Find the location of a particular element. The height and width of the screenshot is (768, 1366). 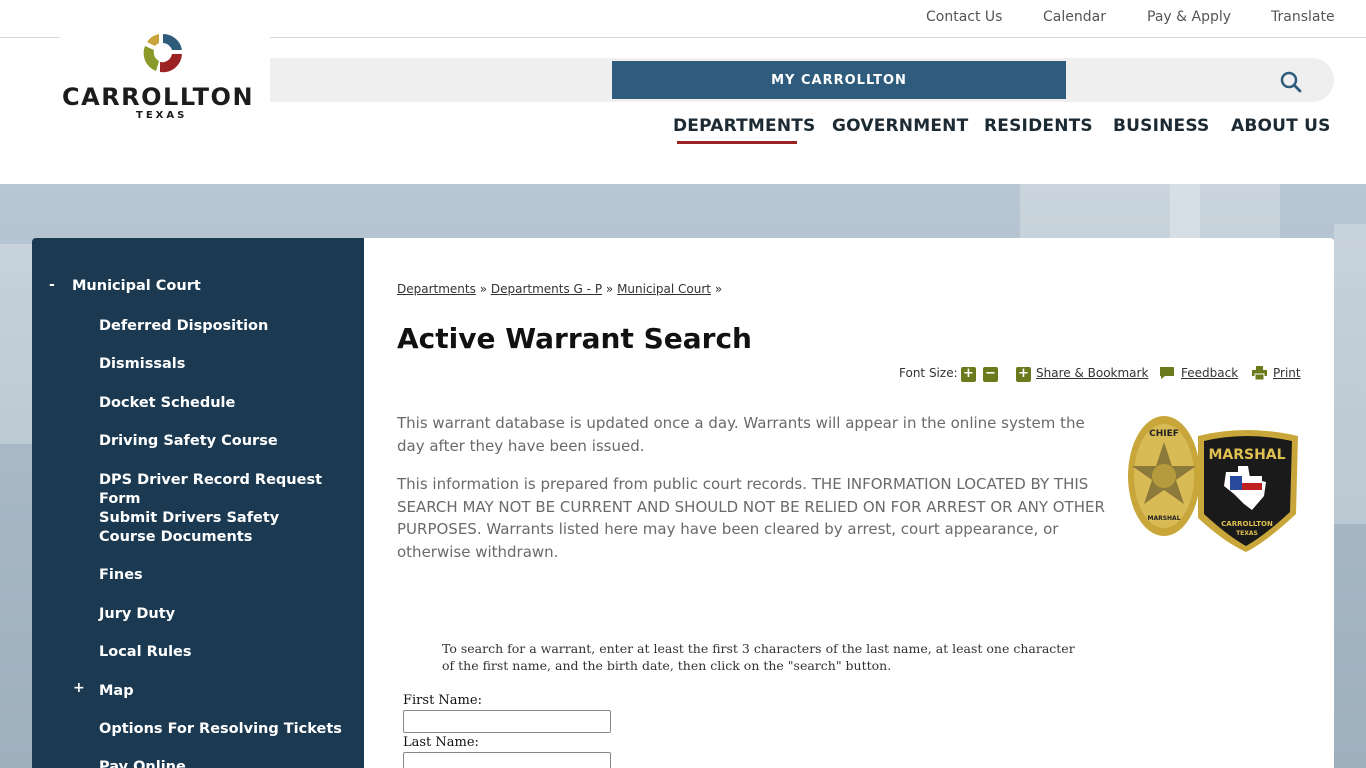

sidebar-item-dps-driver-record: DPS Driver Record Request Form is located at coordinates (231, 490).